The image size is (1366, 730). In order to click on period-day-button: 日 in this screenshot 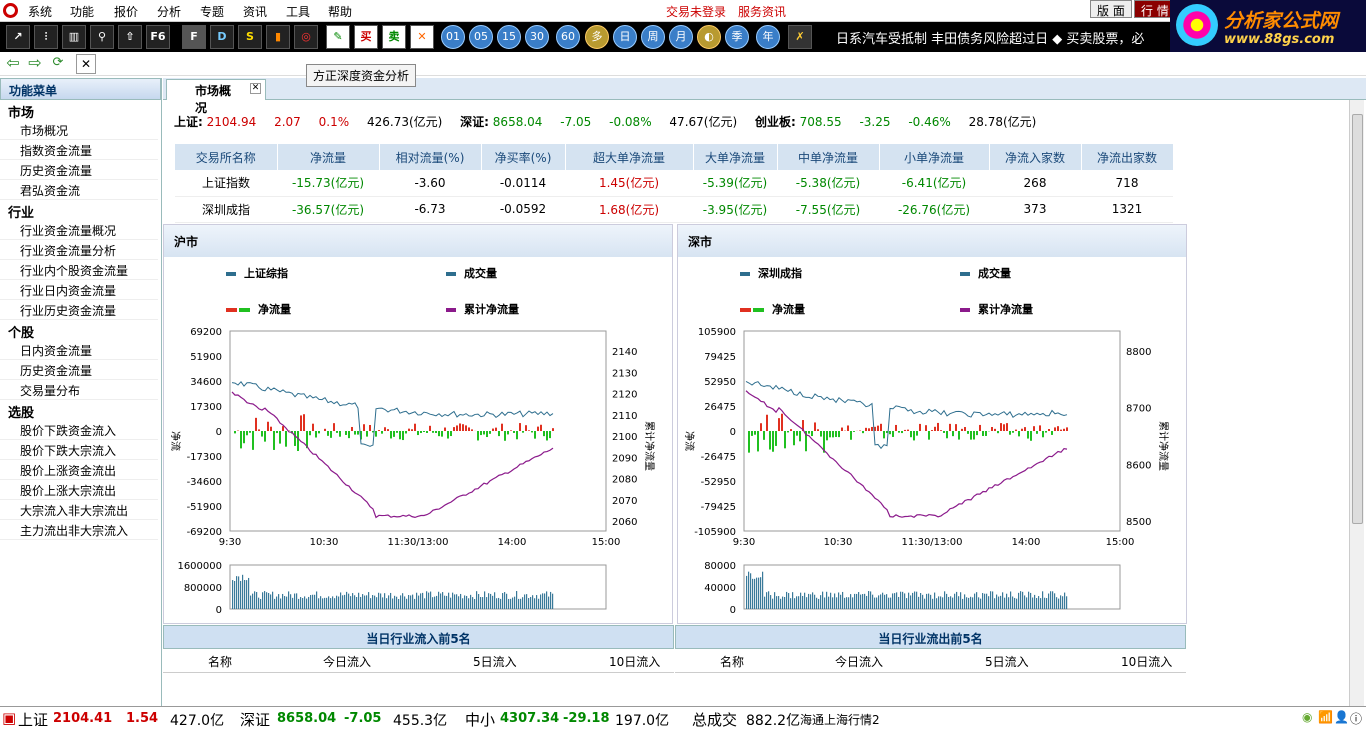, I will do `click(625, 37)`.